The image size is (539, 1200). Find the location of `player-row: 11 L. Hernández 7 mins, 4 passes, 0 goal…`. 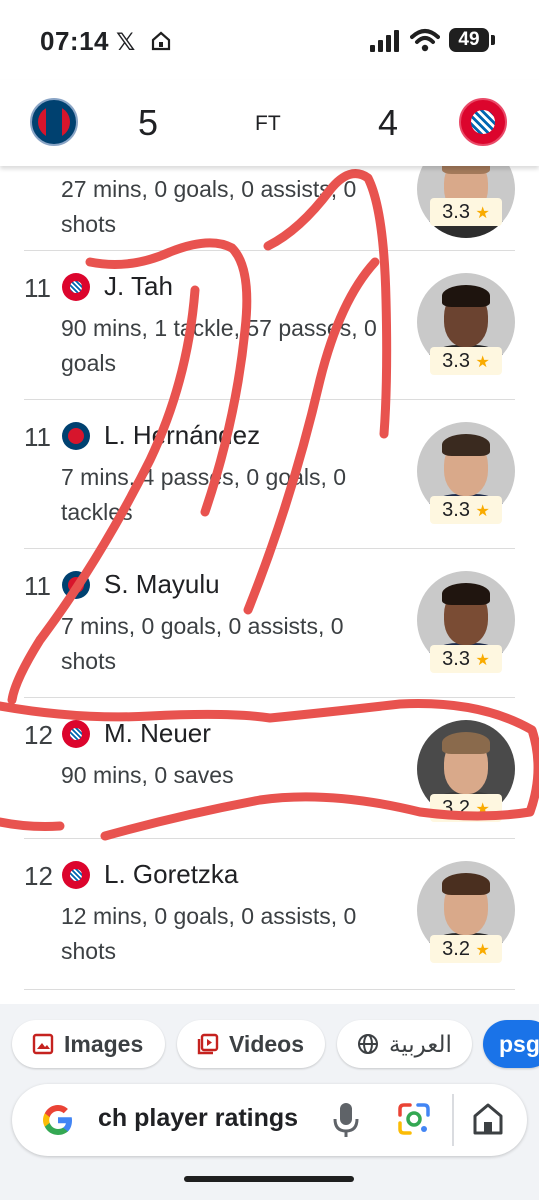

player-row: 11 L. Hernández 7 mins, 4 passes, 0 goal… is located at coordinates (269, 474).